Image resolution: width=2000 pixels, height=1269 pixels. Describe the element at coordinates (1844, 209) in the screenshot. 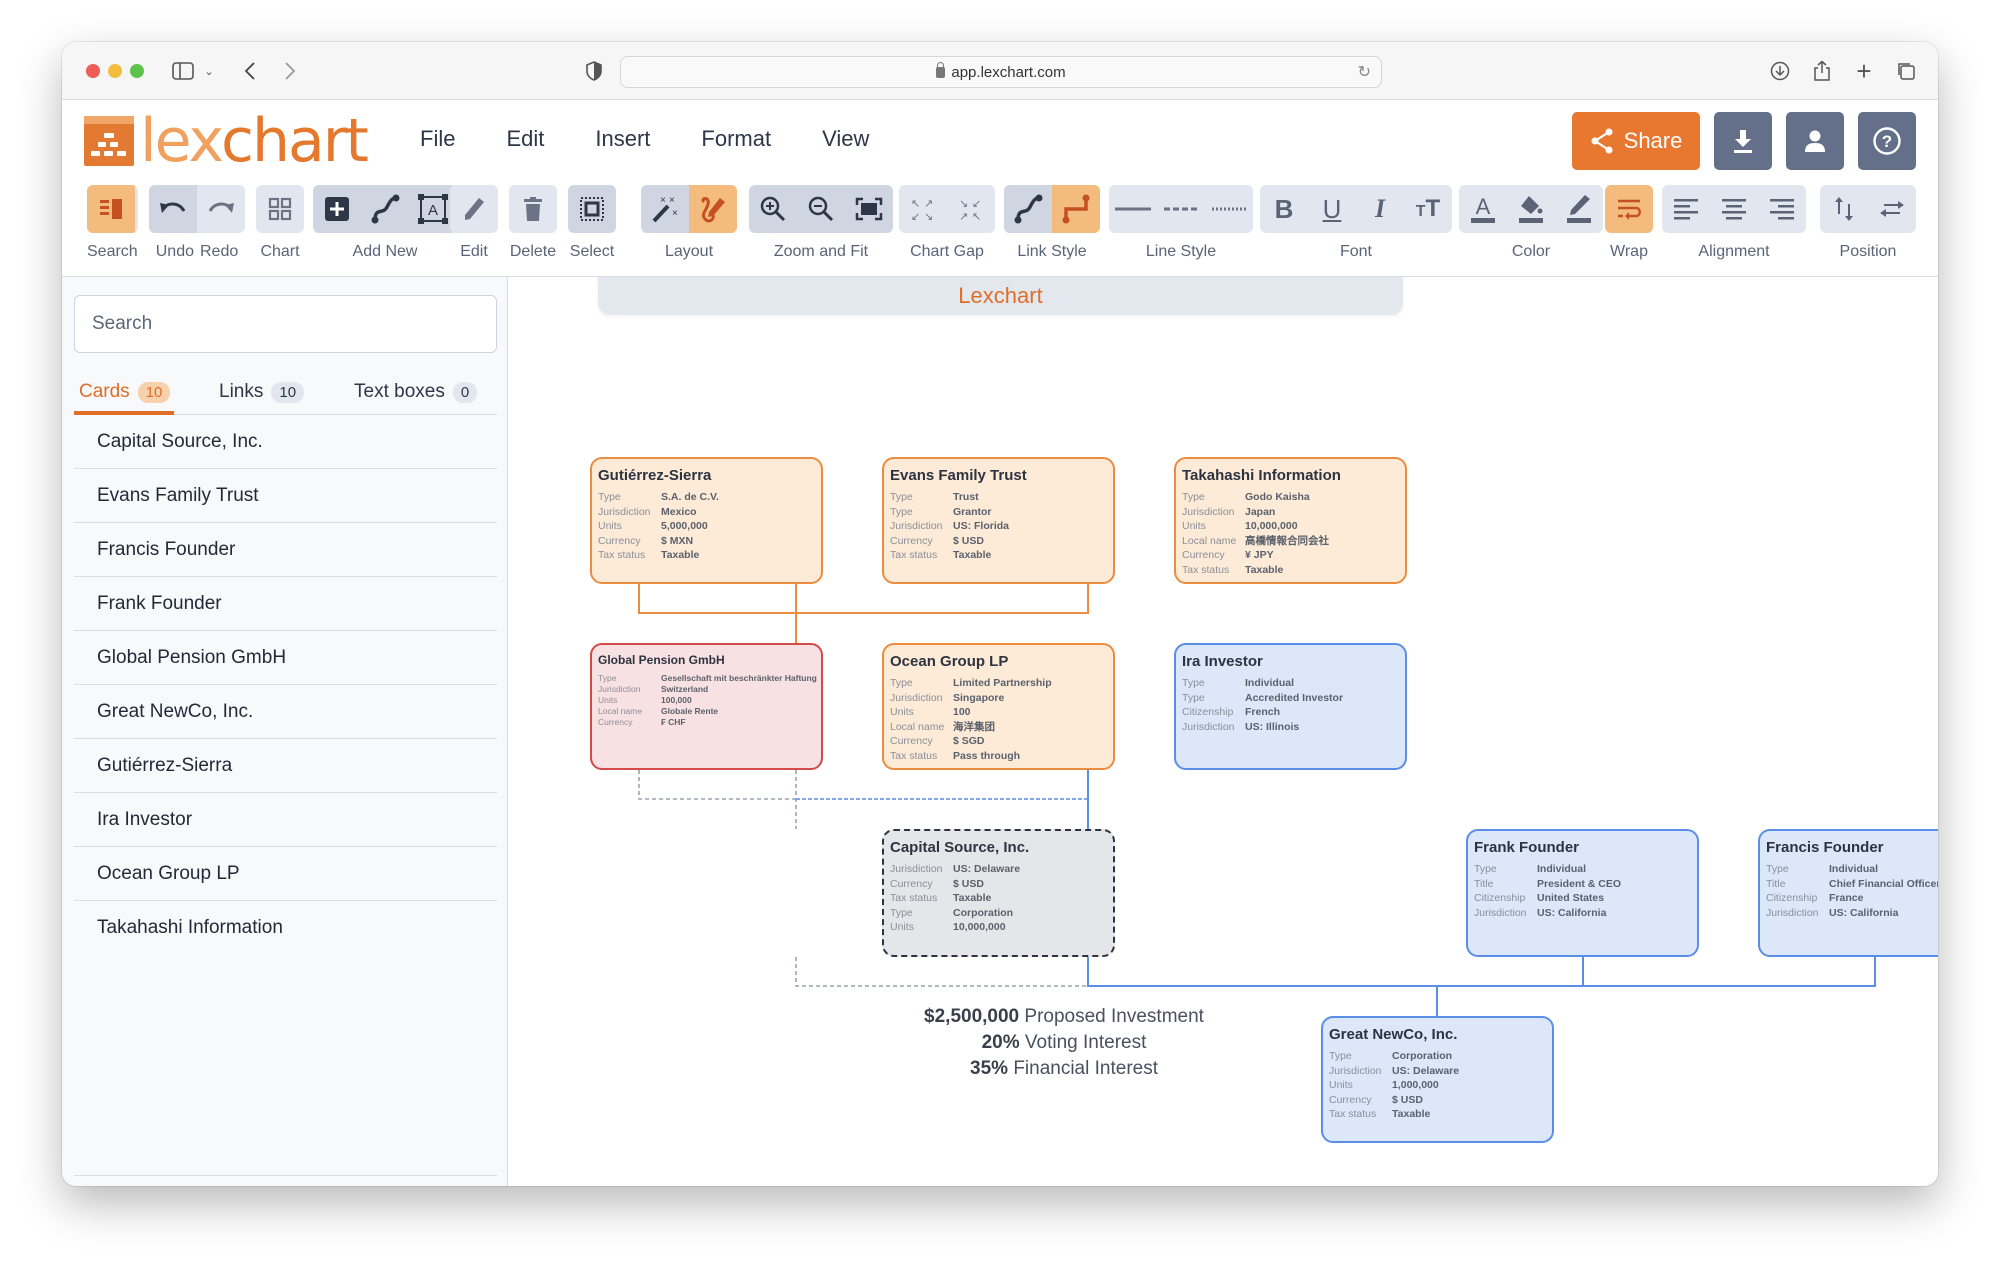

I see `swap-vertical-button` at that location.